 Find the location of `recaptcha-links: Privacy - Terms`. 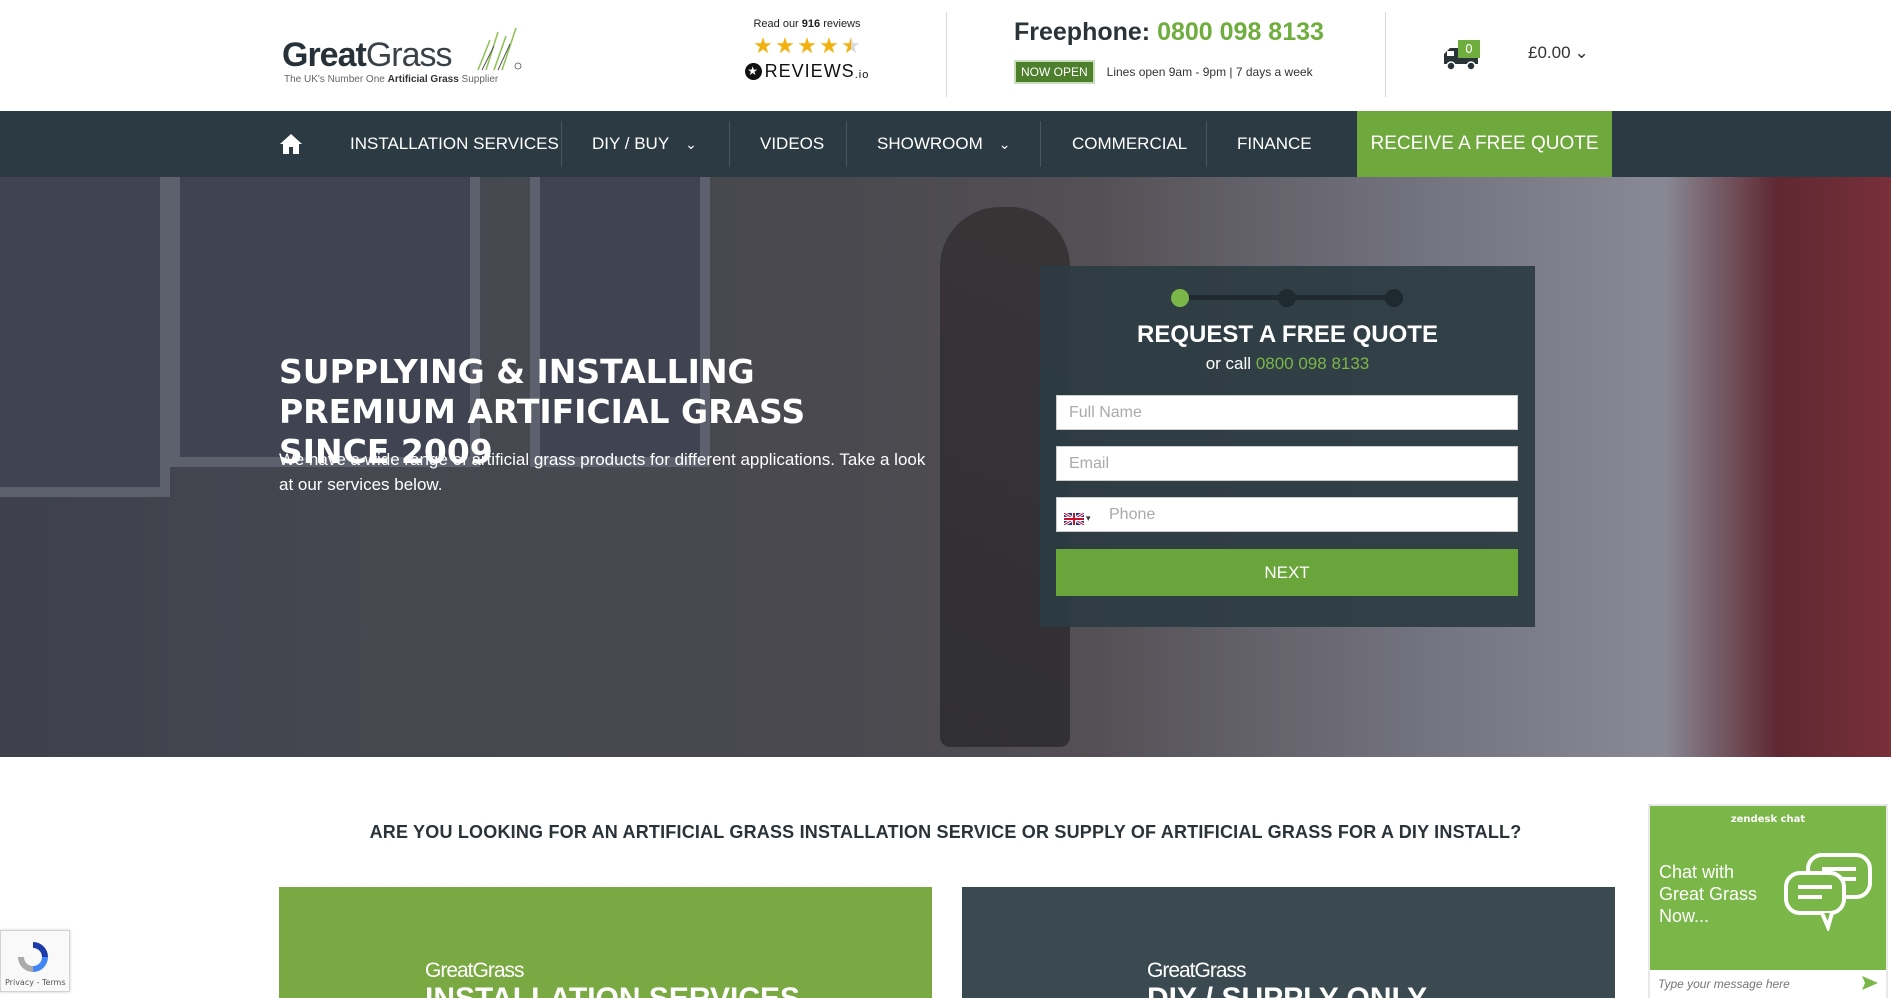

recaptcha-links: Privacy - Terms is located at coordinates (35, 982).